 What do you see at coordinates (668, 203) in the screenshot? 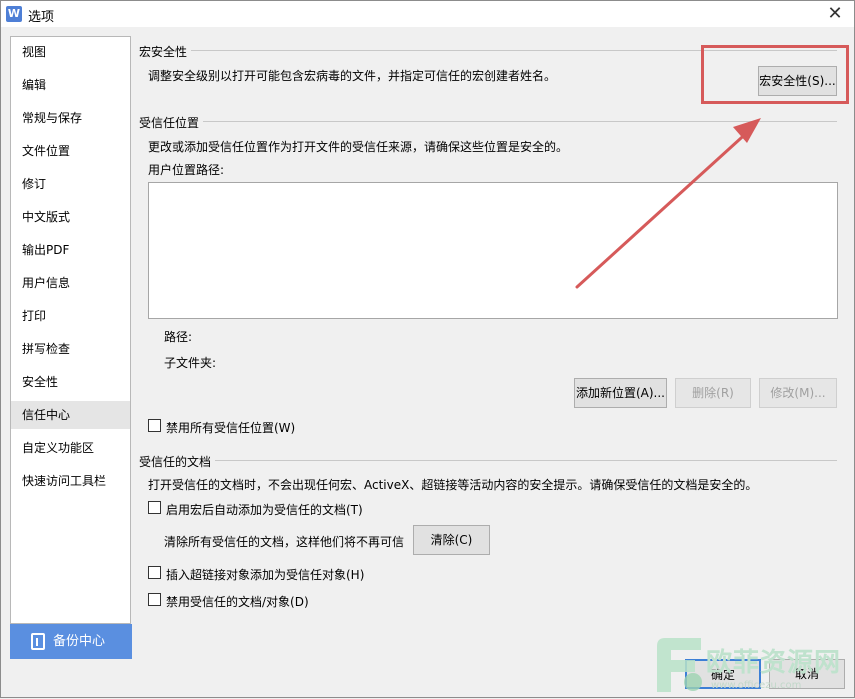
I see `annotation-arrow` at bounding box center [668, 203].